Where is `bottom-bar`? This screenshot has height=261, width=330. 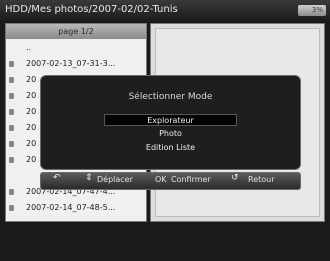
bottom-bar is located at coordinates (165, 241).